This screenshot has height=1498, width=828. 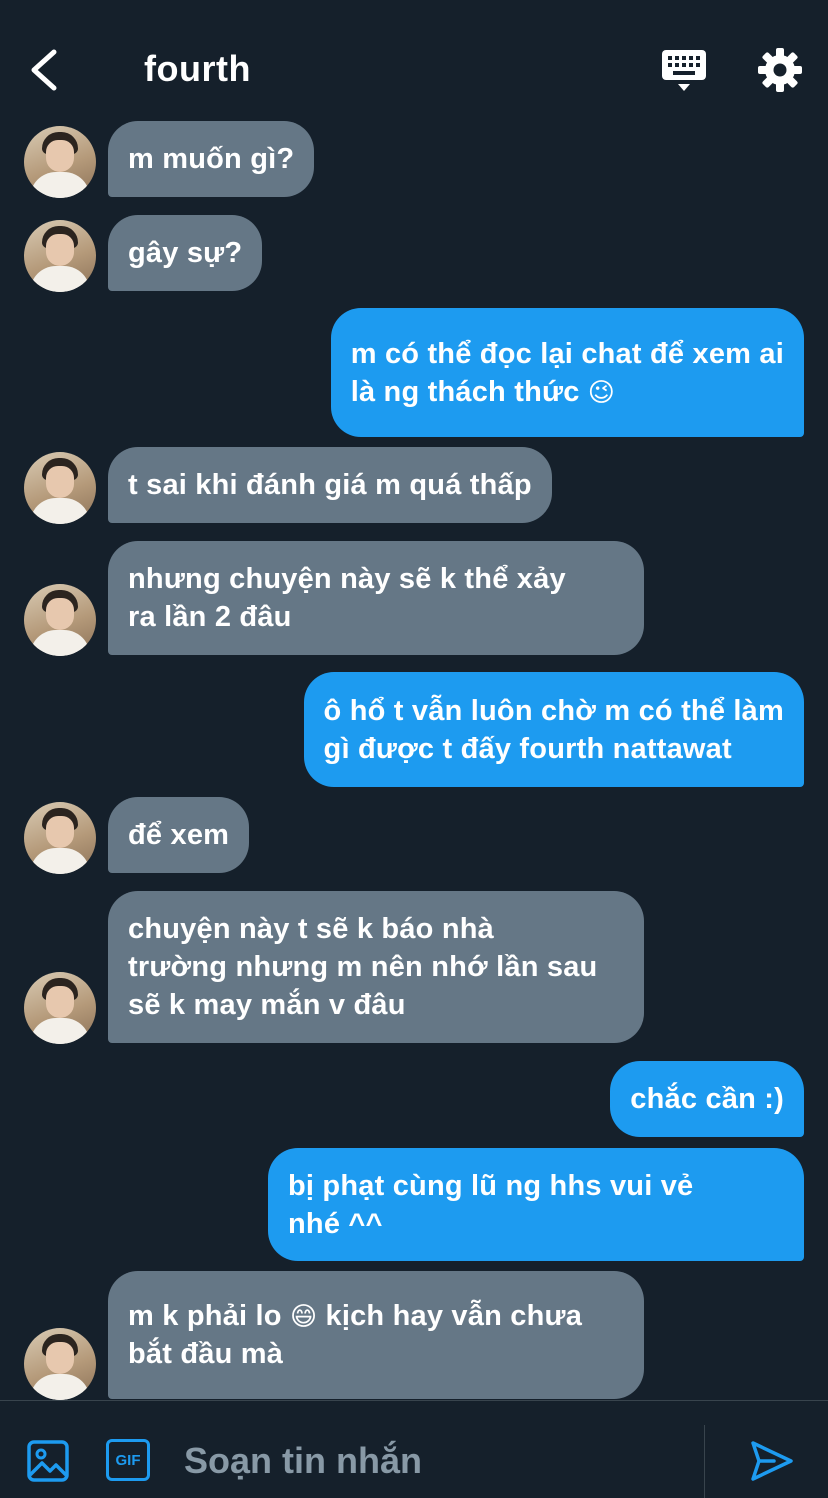 I want to click on keyboard-icon, so click(x=684, y=70).